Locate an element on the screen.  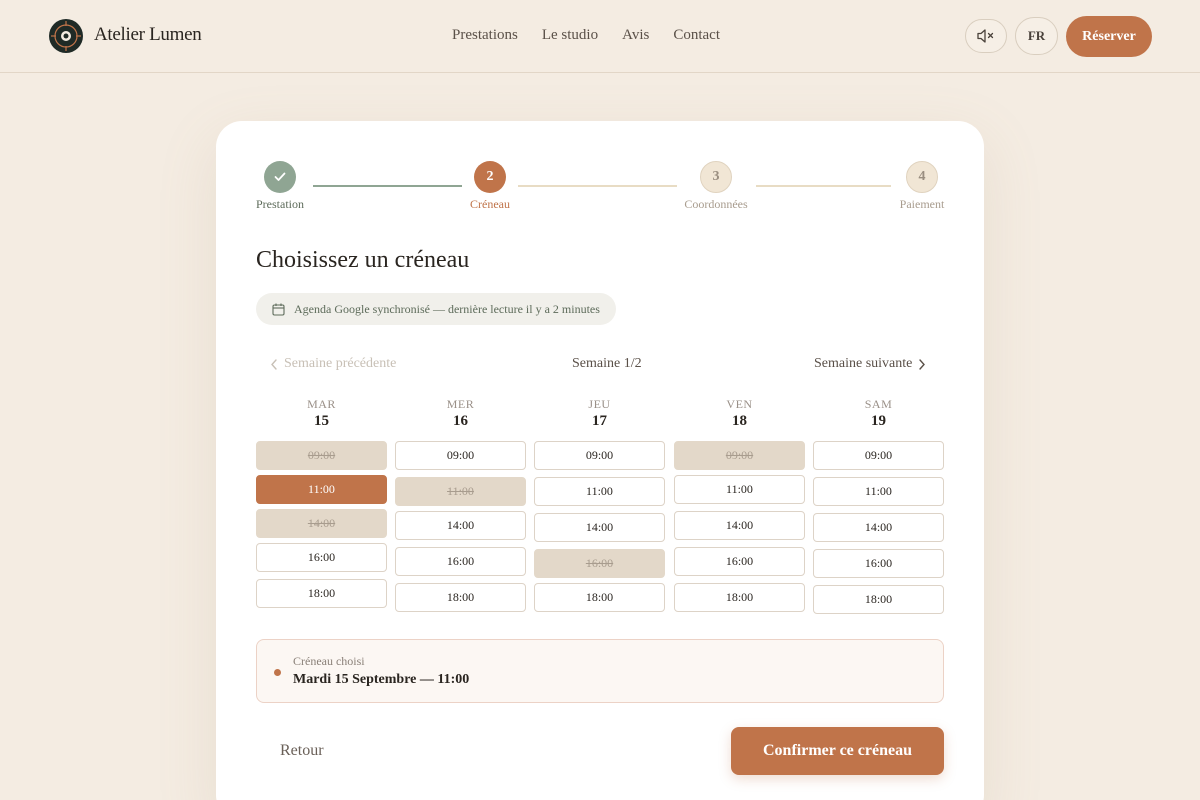
time-slot-mer-1600: 16:00 is located at coordinates (460, 561).